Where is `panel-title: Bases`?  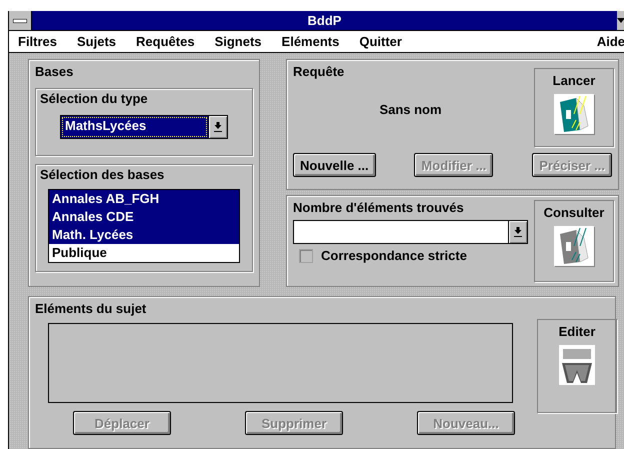
panel-title: Bases is located at coordinates (54, 72).